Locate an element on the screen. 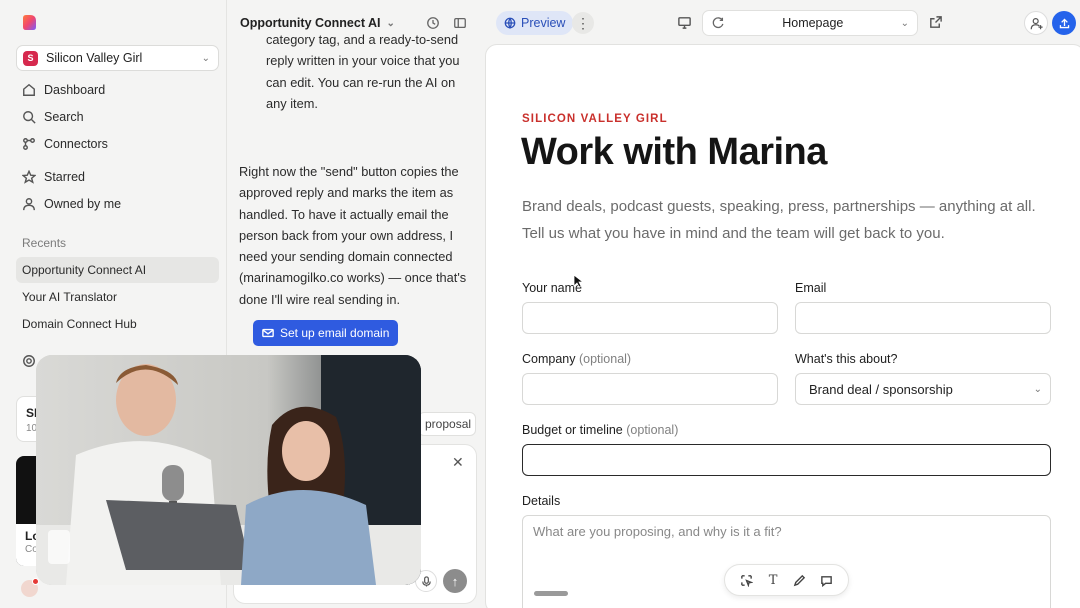 This screenshot has height=608, width=1080. chat-title: Opportunity Connect AI ⌄ is located at coordinates (317, 23).